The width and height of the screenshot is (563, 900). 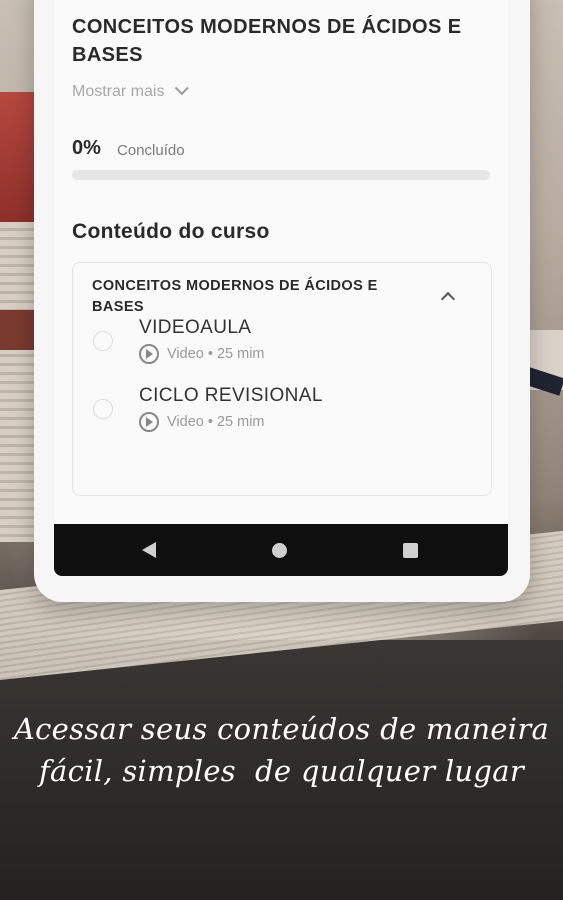 I want to click on lesson-name: CICLO REVISIONAL, so click(x=231, y=395).